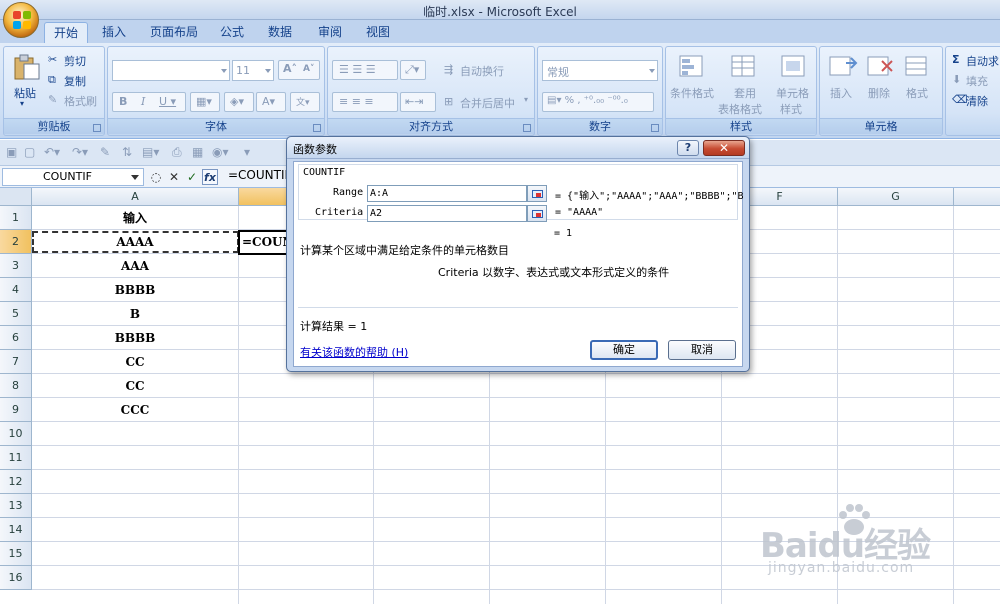 Image resolution: width=1000 pixels, height=604 pixels. What do you see at coordinates (135, 410) in the screenshot?
I see `cell-a9: CCC` at bounding box center [135, 410].